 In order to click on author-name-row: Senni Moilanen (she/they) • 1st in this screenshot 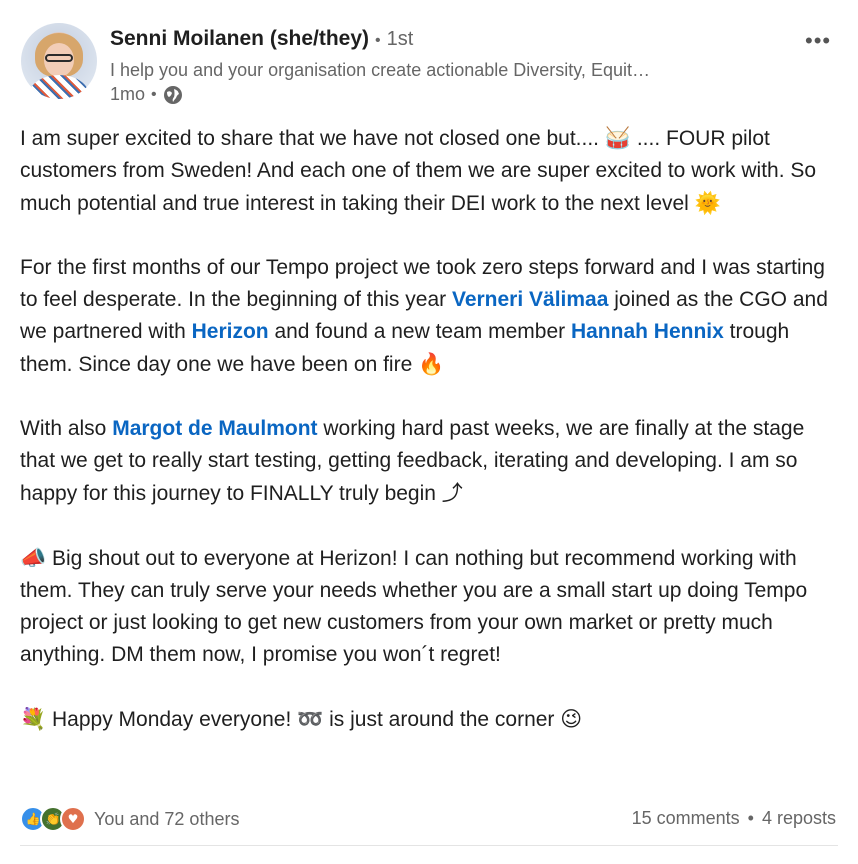, I will do `click(261, 39)`.